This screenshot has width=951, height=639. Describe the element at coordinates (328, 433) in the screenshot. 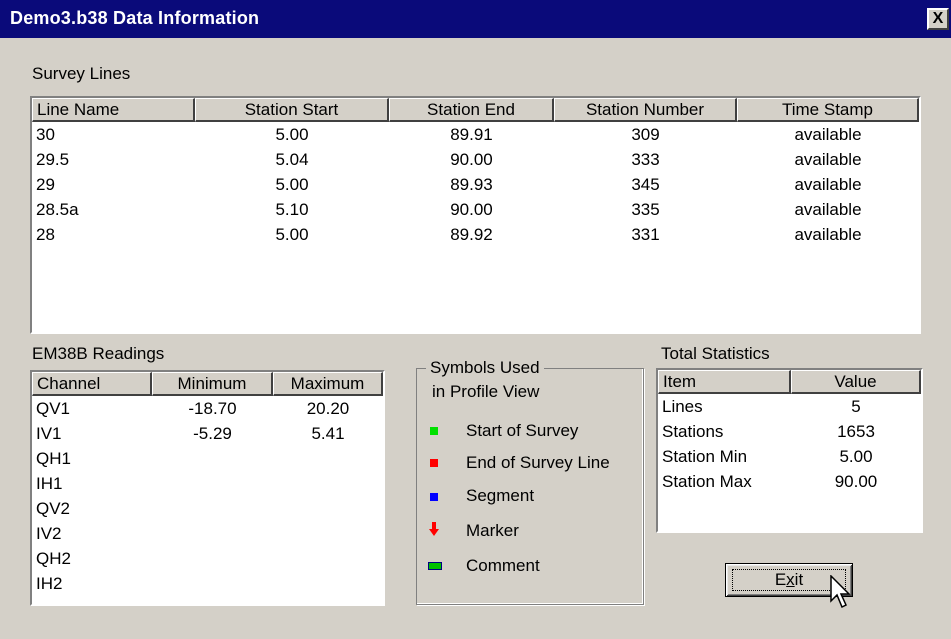

I see `table-cell: 5.41` at that location.